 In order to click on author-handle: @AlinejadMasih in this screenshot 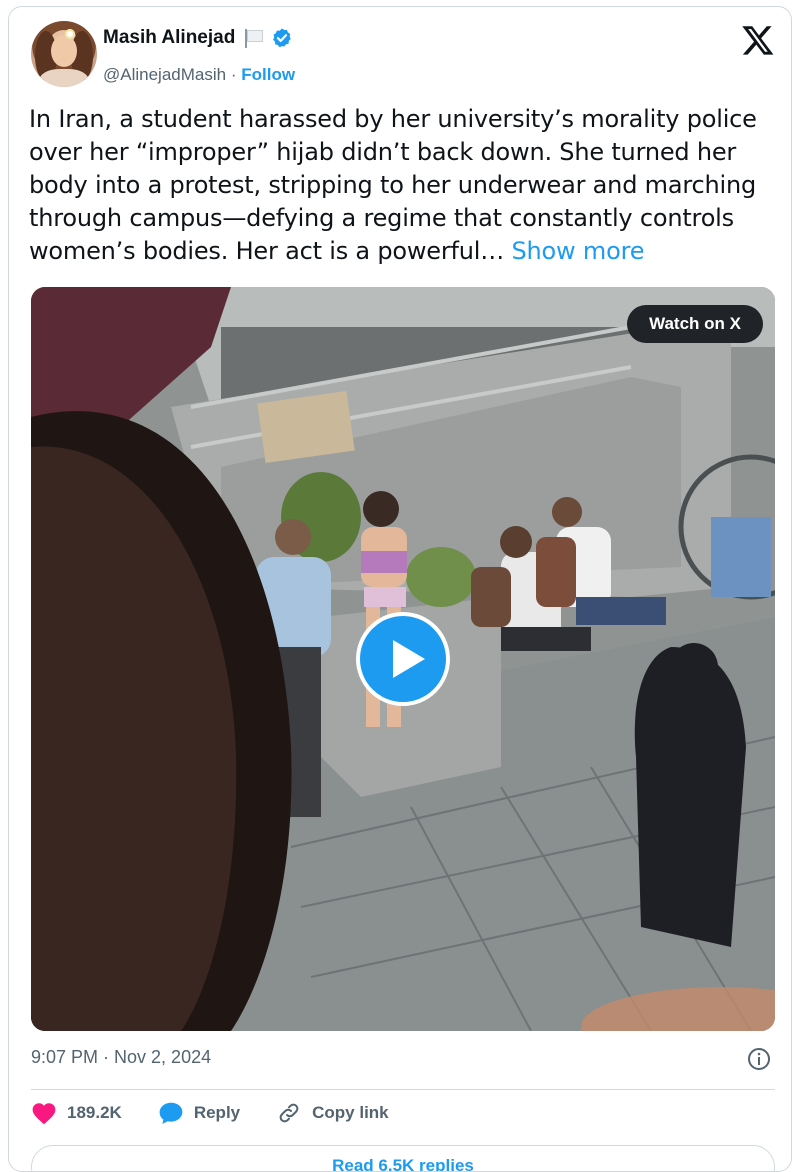, I will do `click(164, 74)`.